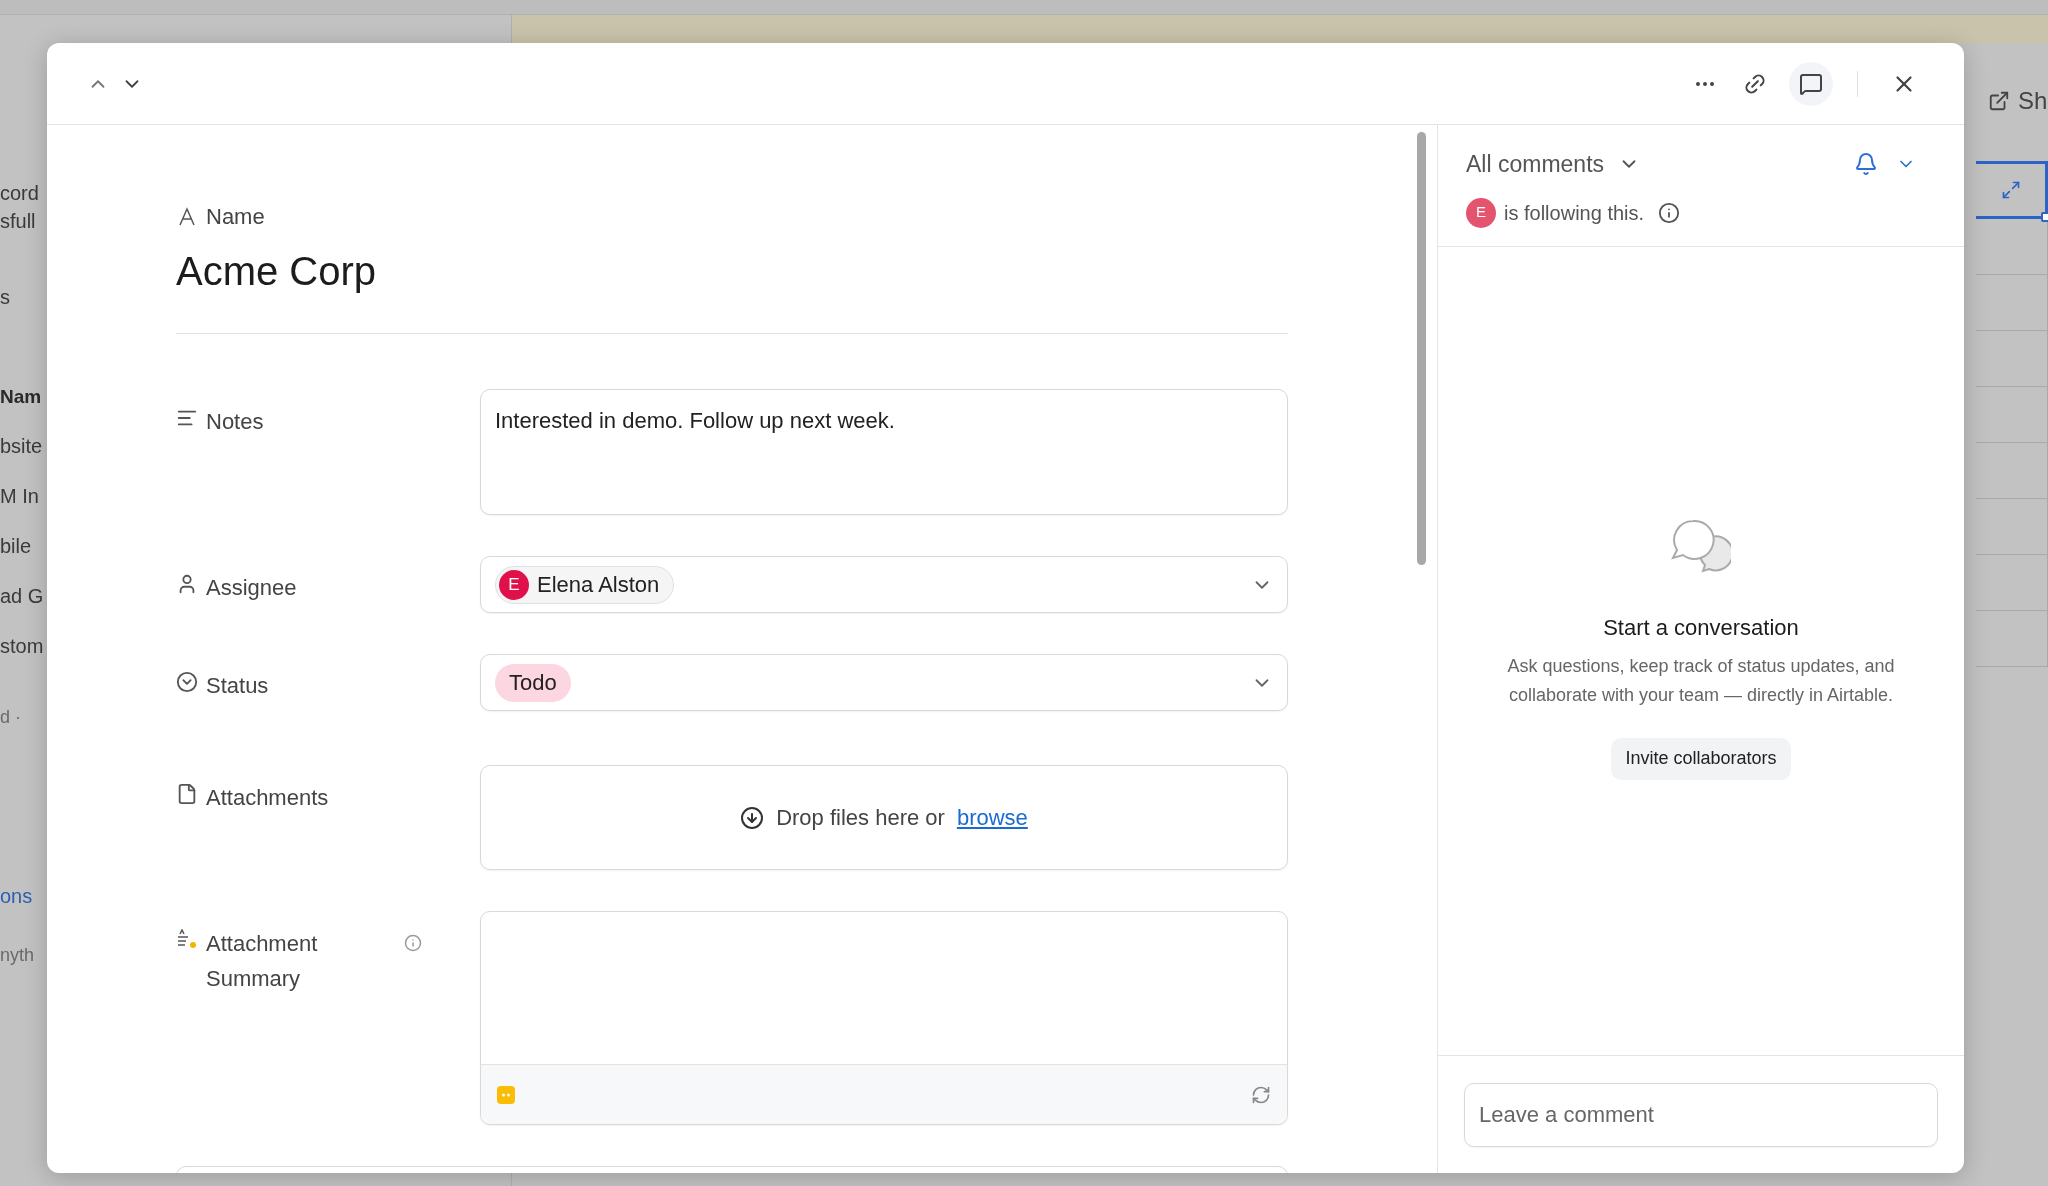 This screenshot has width=2048, height=1186. Describe the element at coordinates (860, 818) in the screenshot. I see `drop-prompt: Drop files here or` at that location.